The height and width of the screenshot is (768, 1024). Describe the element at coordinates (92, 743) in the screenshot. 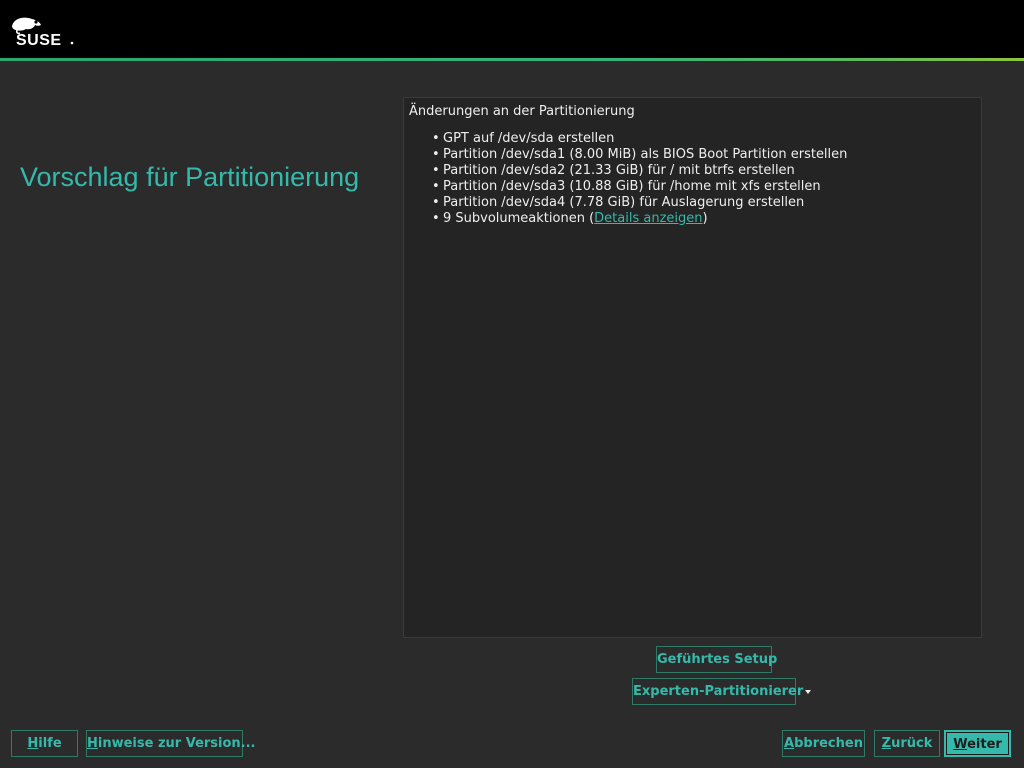

I see `release-notes-mnemonic: H` at that location.